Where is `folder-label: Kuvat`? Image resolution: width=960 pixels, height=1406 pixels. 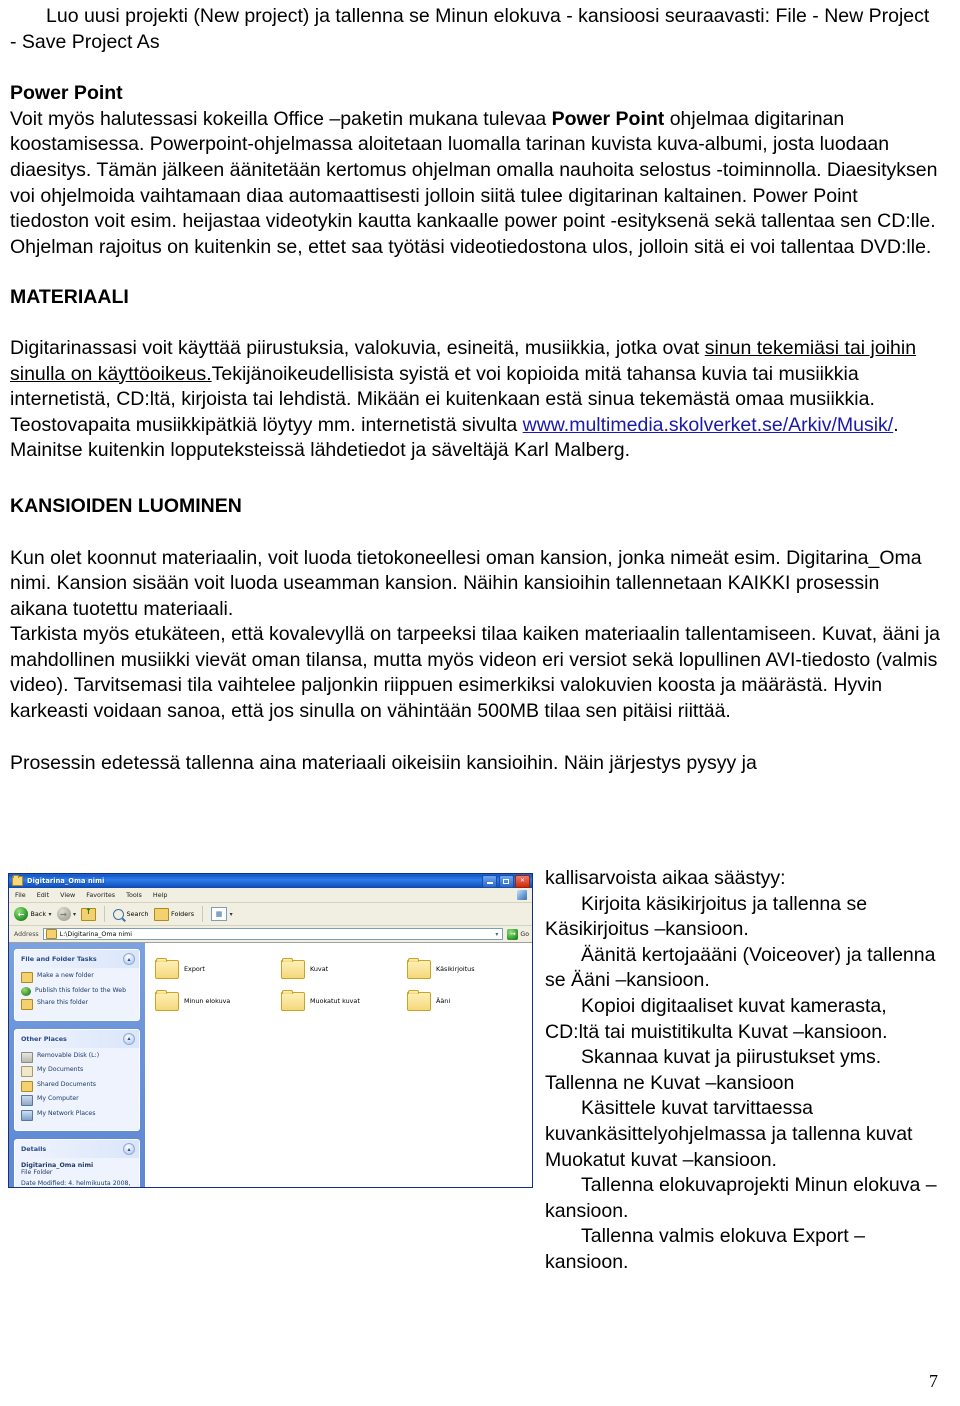
folder-label: Kuvat is located at coordinates (319, 969).